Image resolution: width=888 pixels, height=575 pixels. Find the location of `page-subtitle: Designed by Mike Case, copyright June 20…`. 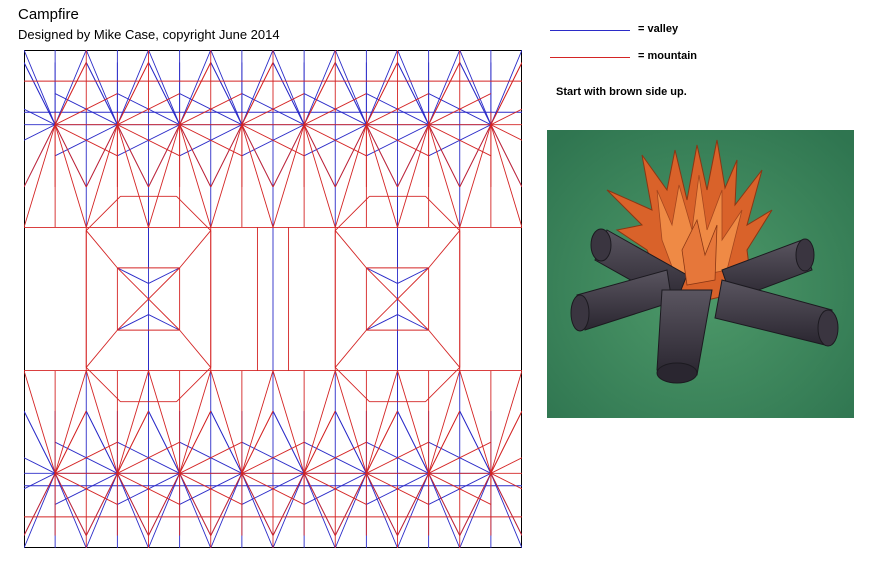

page-subtitle: Designed by Mike Case, copyright June 20… is located at coordinates (149, 34).